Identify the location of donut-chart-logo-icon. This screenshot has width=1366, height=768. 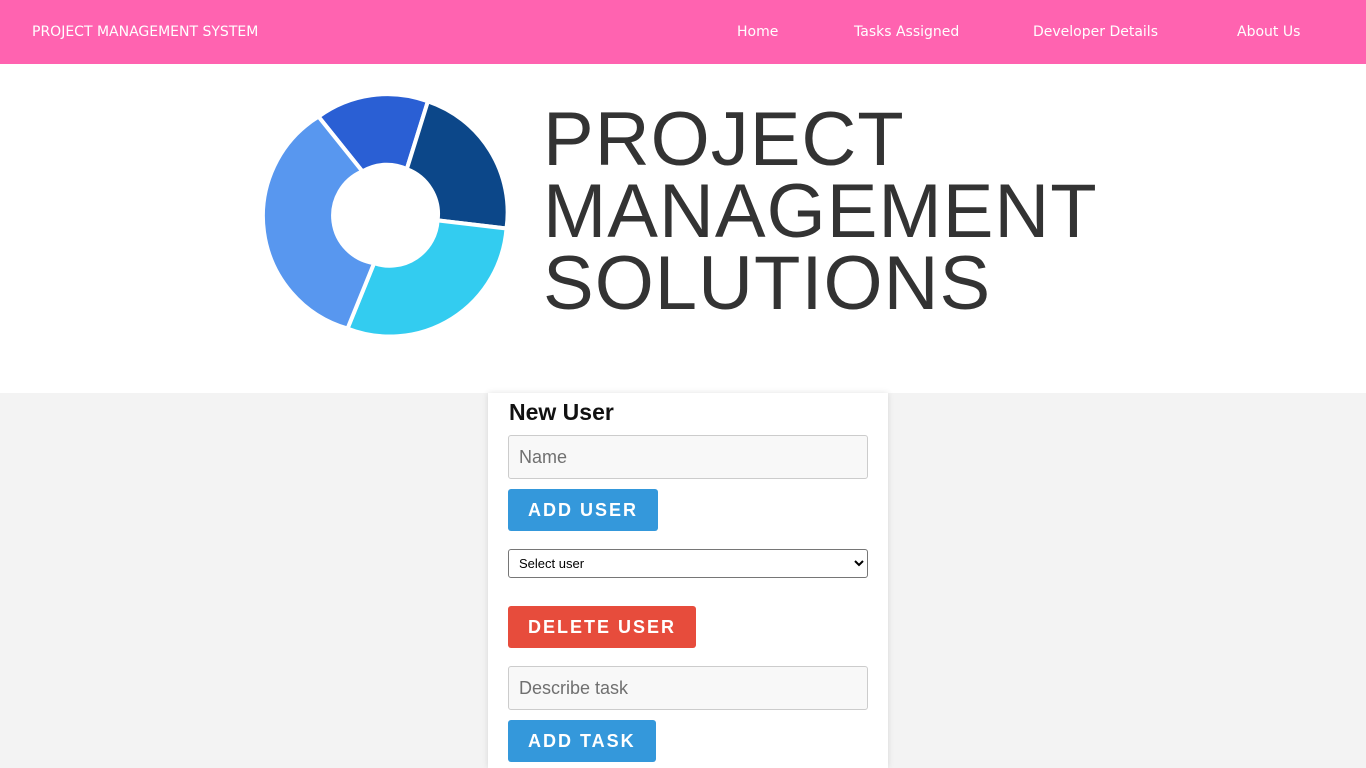
(386, 215).